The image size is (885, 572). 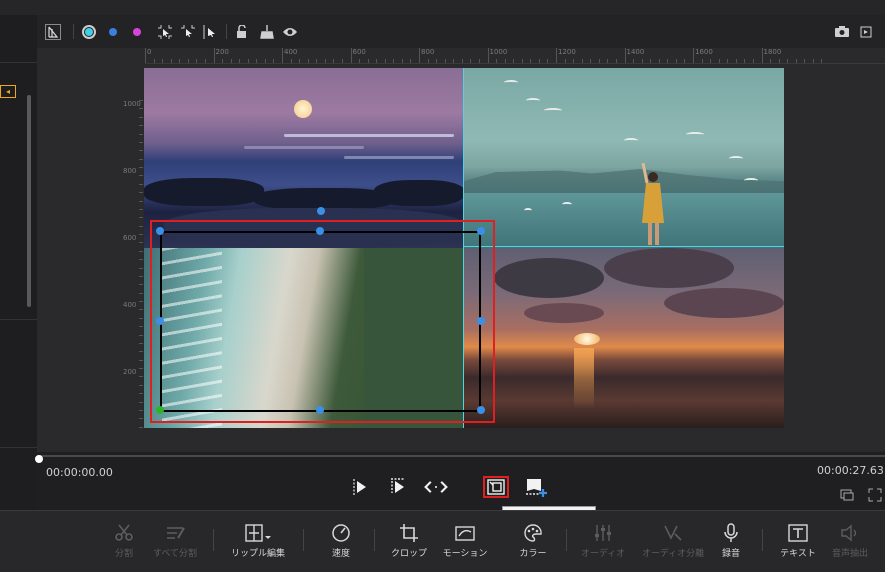 I want to click on safe-area-icon, so click(x=53, y=31).